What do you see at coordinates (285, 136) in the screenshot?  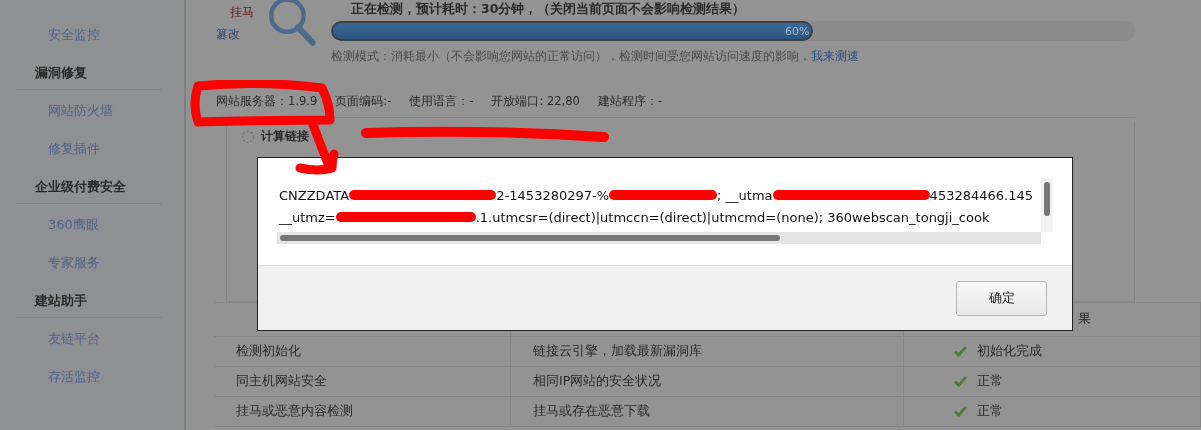 I see `task-label: 计算链接` at bounding box center [285, 136].